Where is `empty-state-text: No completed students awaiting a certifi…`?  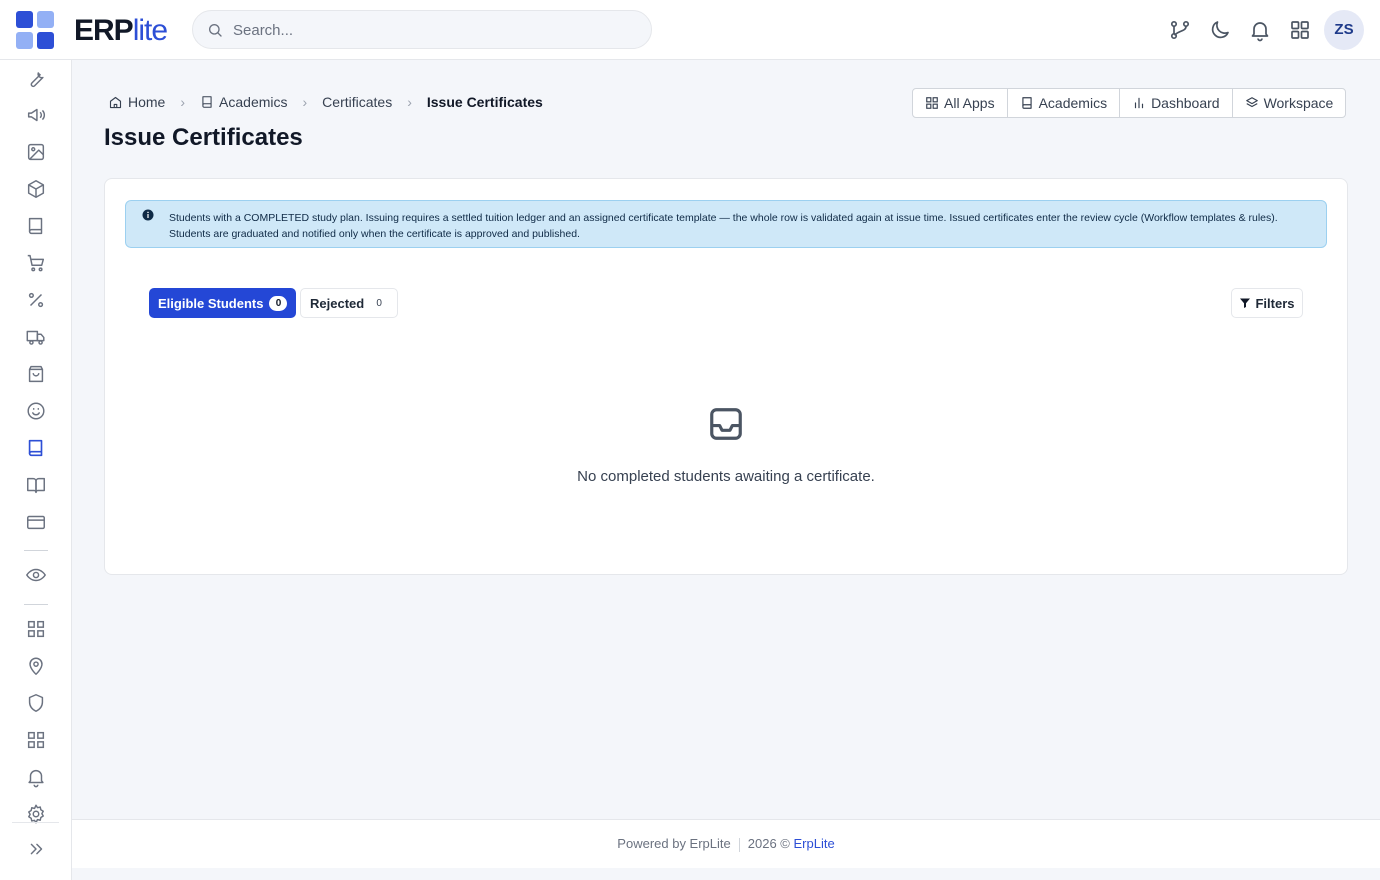 empty-state-text: No completed students awaiting a certifi… is located at coordinates (726, 476).